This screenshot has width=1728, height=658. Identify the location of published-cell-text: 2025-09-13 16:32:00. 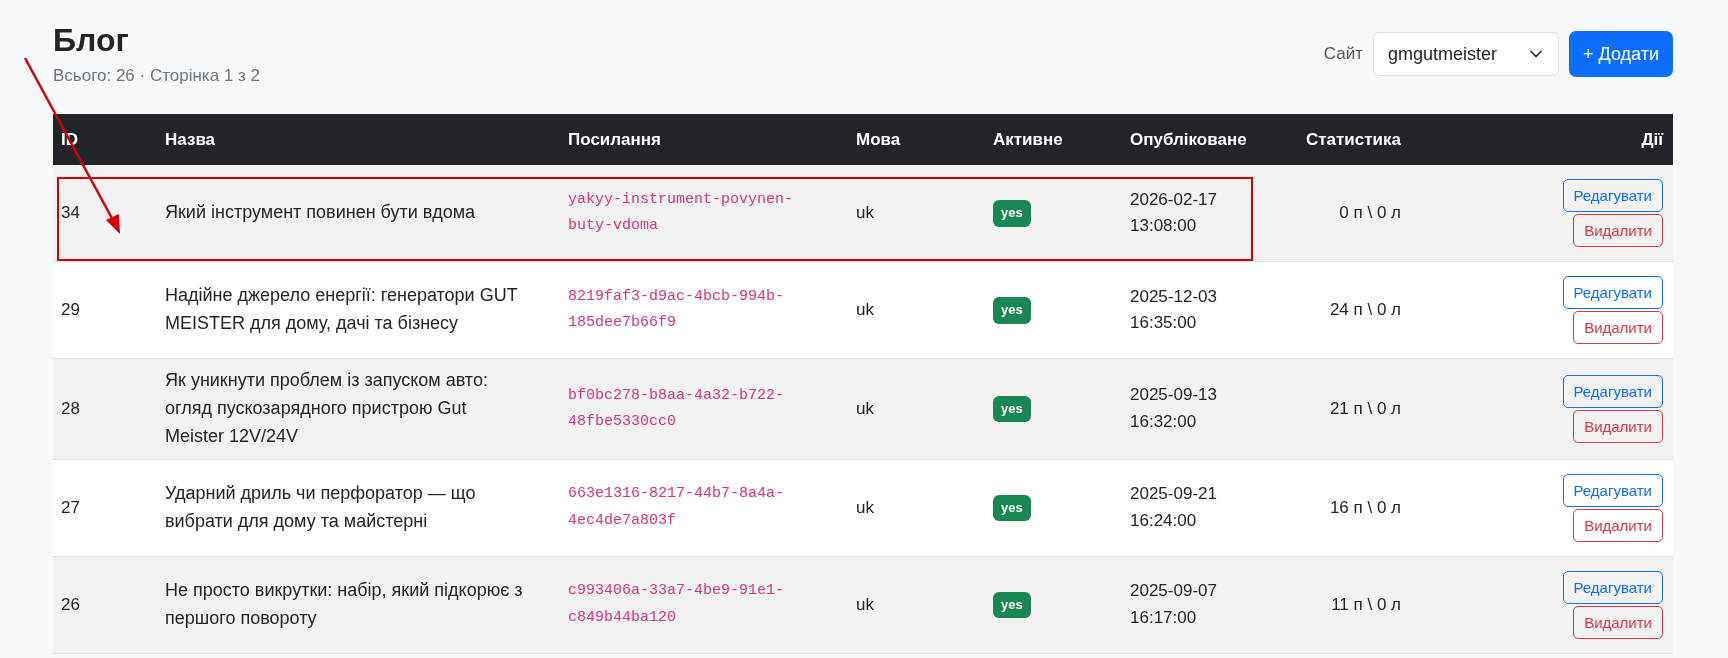
(1173, 408).